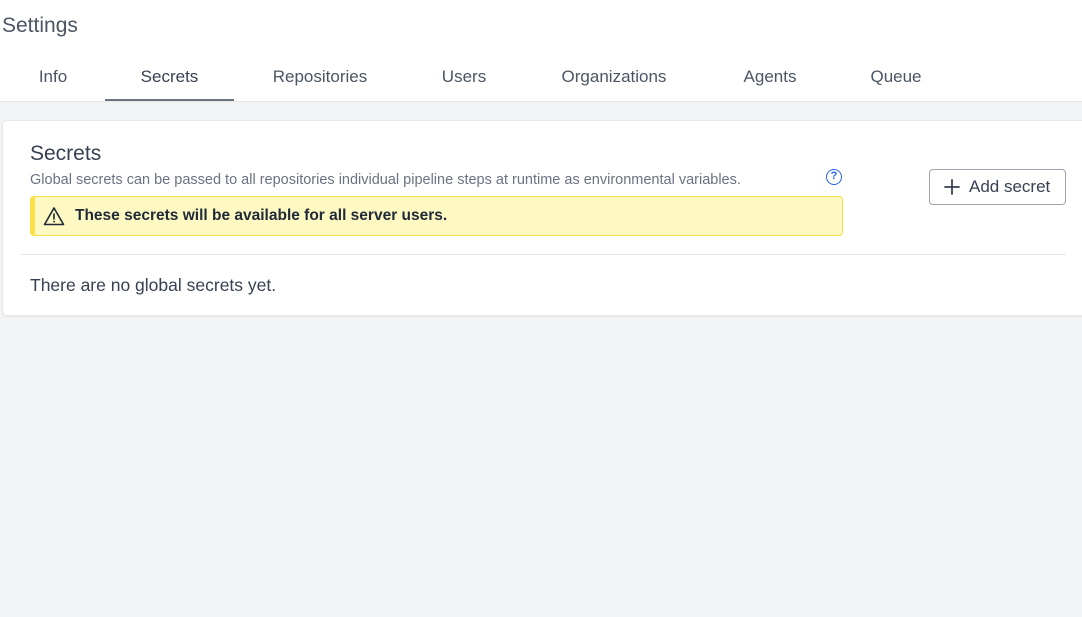  Describe the element at coordinates (770, 79) in the screenshot. I see `tab-agents: Agents` at that location.